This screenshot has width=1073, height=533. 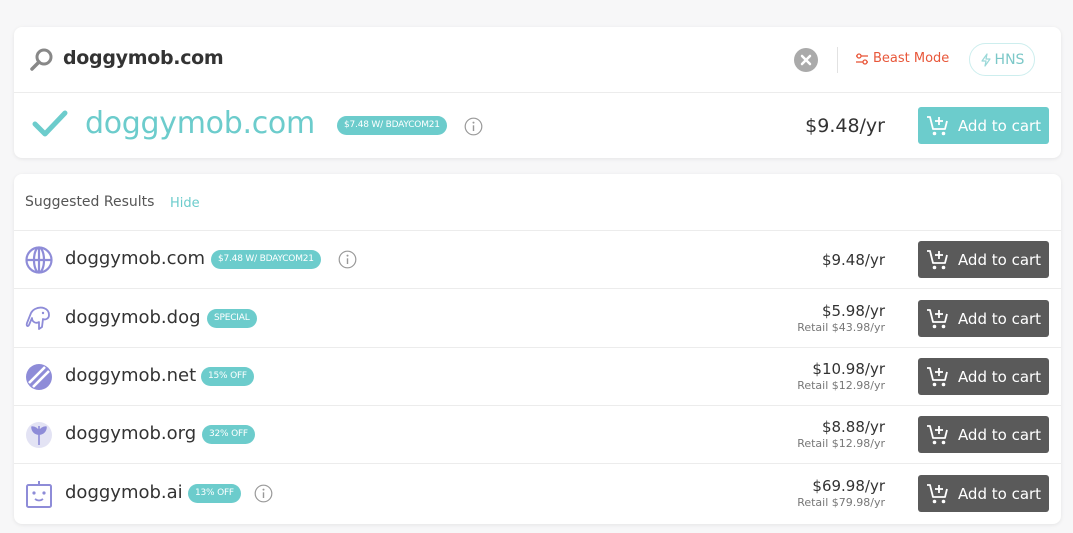 What do you see at coordinates (124, 492) in the screenshot?
I see `domain-name: doggymob.ai` at bounding box center [124, 492].